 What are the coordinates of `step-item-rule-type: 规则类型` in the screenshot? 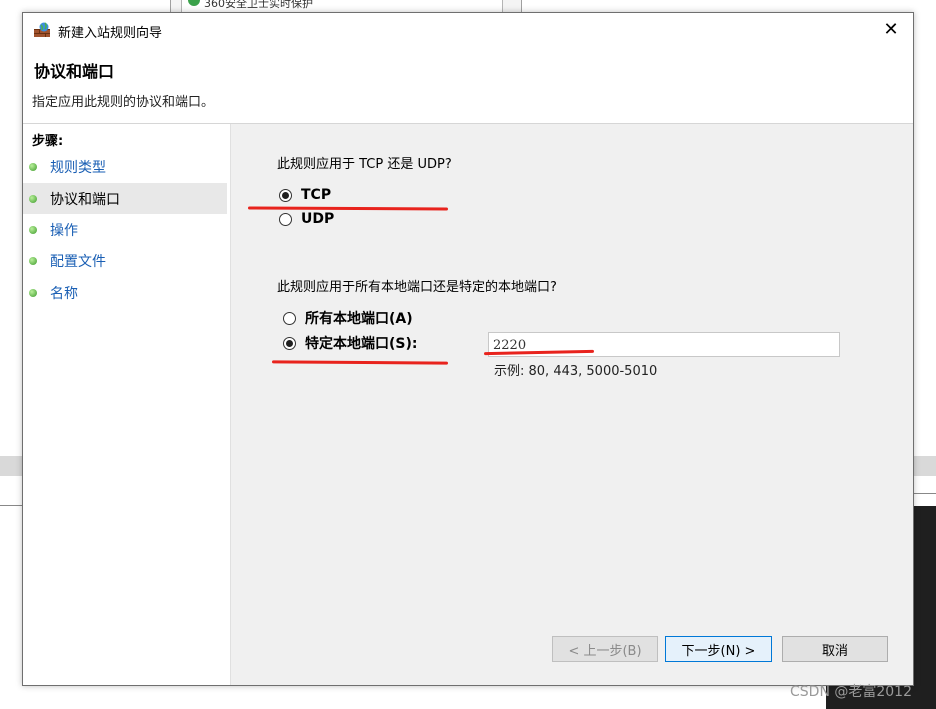 It's located at (125, 166).